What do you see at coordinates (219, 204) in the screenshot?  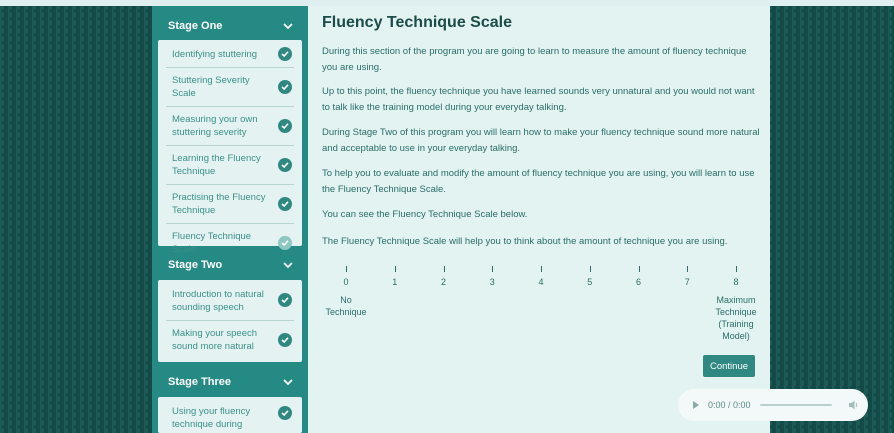 I see `sidebar-item-label: Practising the Fluency Technique` at bounding box center [219, 204].